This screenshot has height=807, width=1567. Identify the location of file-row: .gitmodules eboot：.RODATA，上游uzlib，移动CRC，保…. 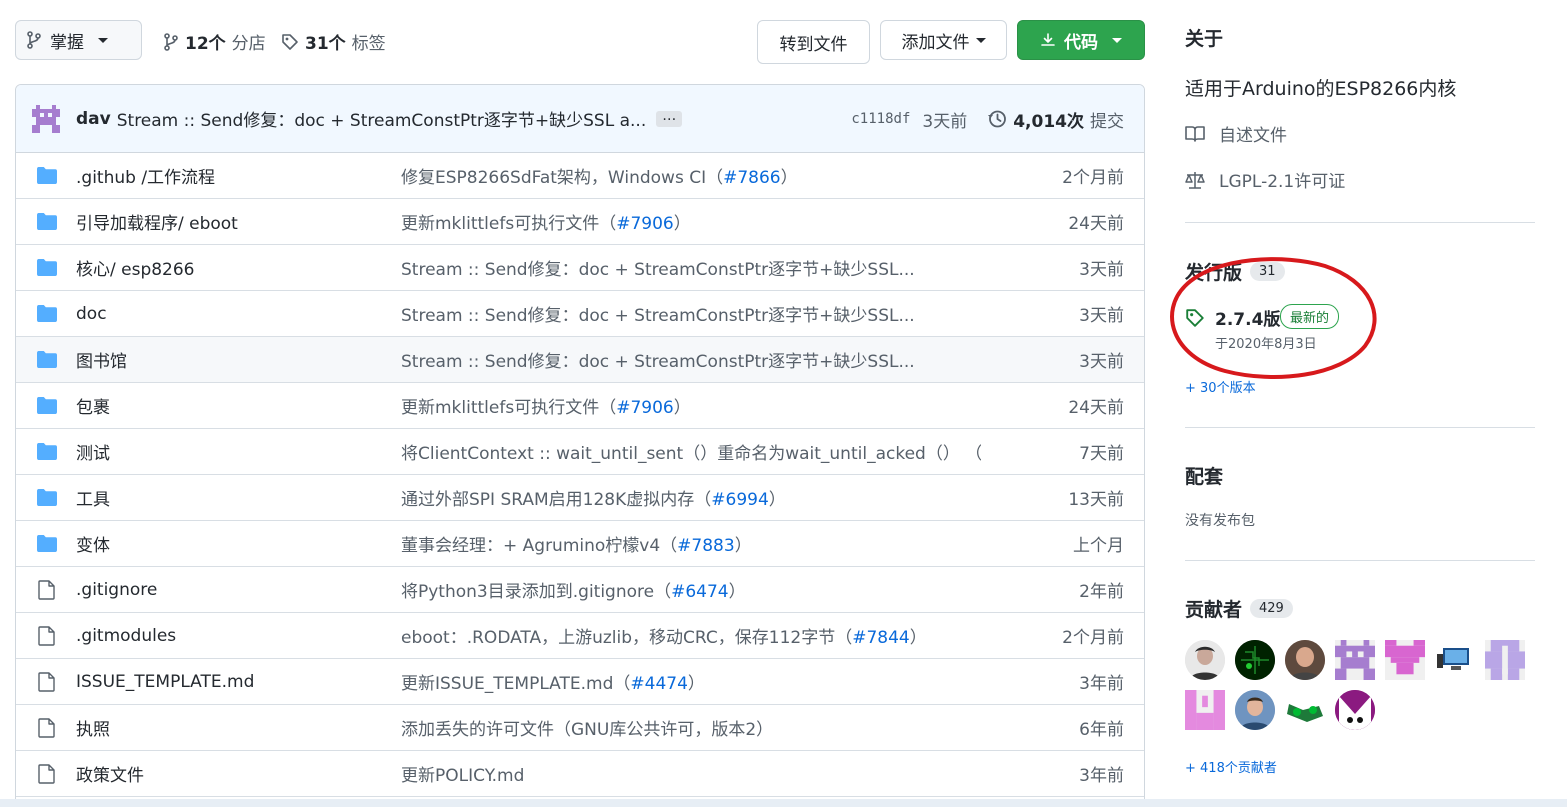
(580, 636).